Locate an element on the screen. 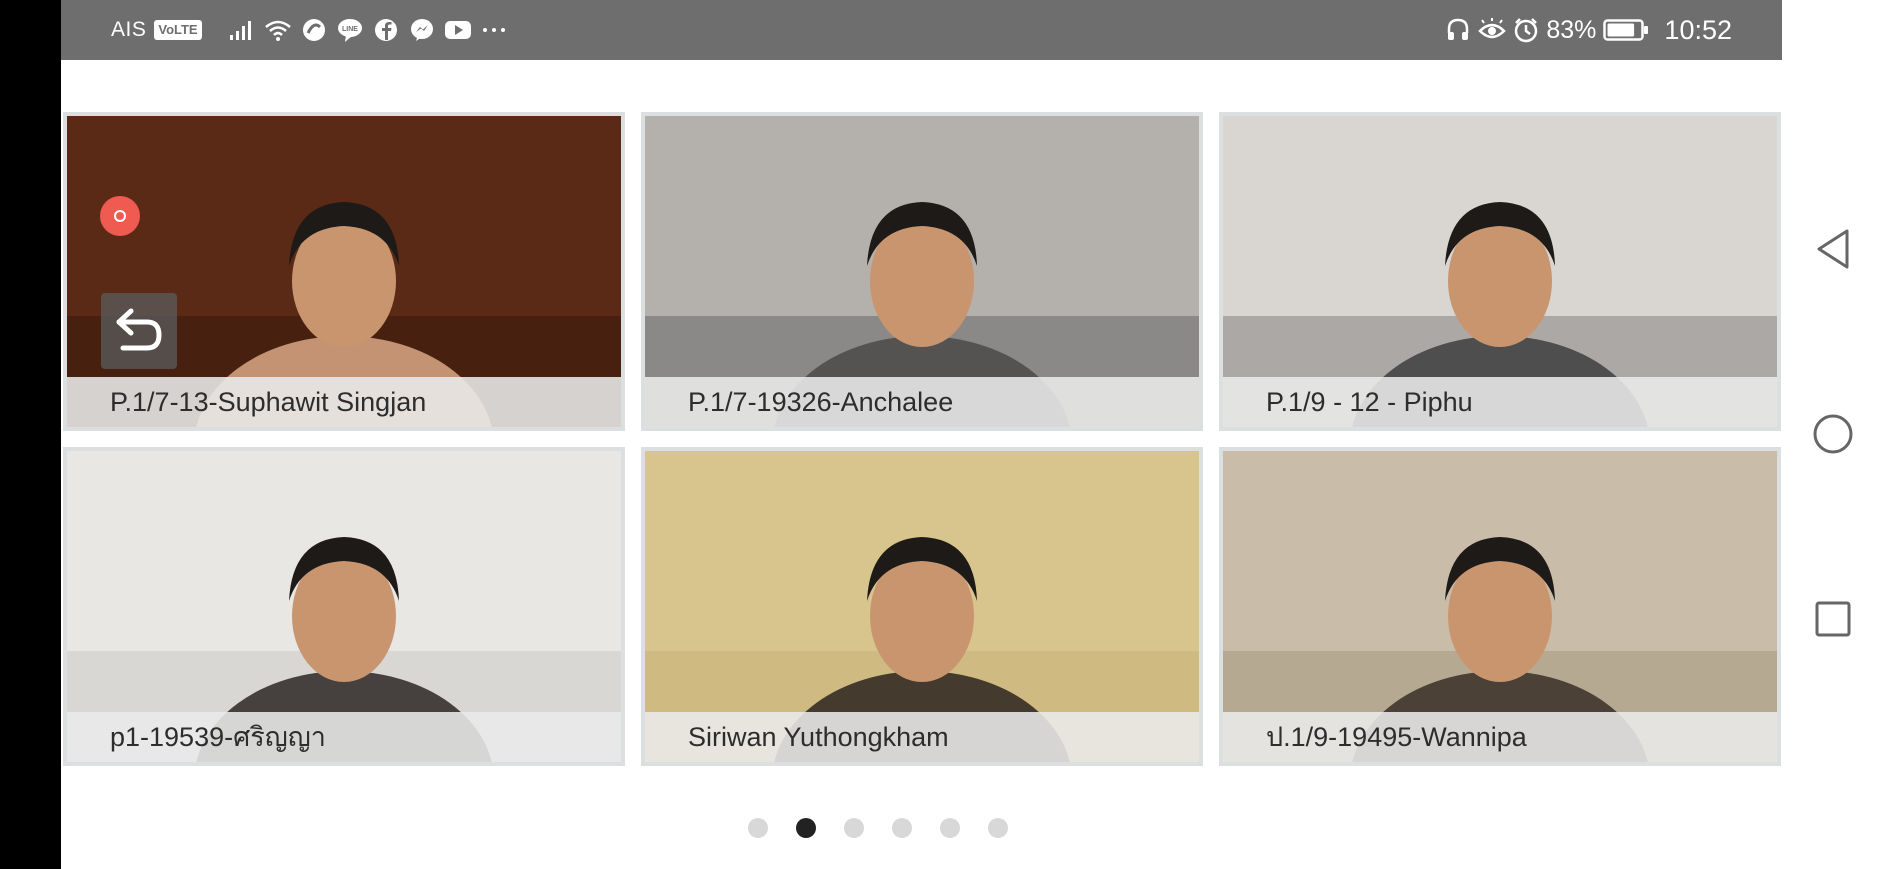  nav-recents-button is located at coordinates (1833, 619).